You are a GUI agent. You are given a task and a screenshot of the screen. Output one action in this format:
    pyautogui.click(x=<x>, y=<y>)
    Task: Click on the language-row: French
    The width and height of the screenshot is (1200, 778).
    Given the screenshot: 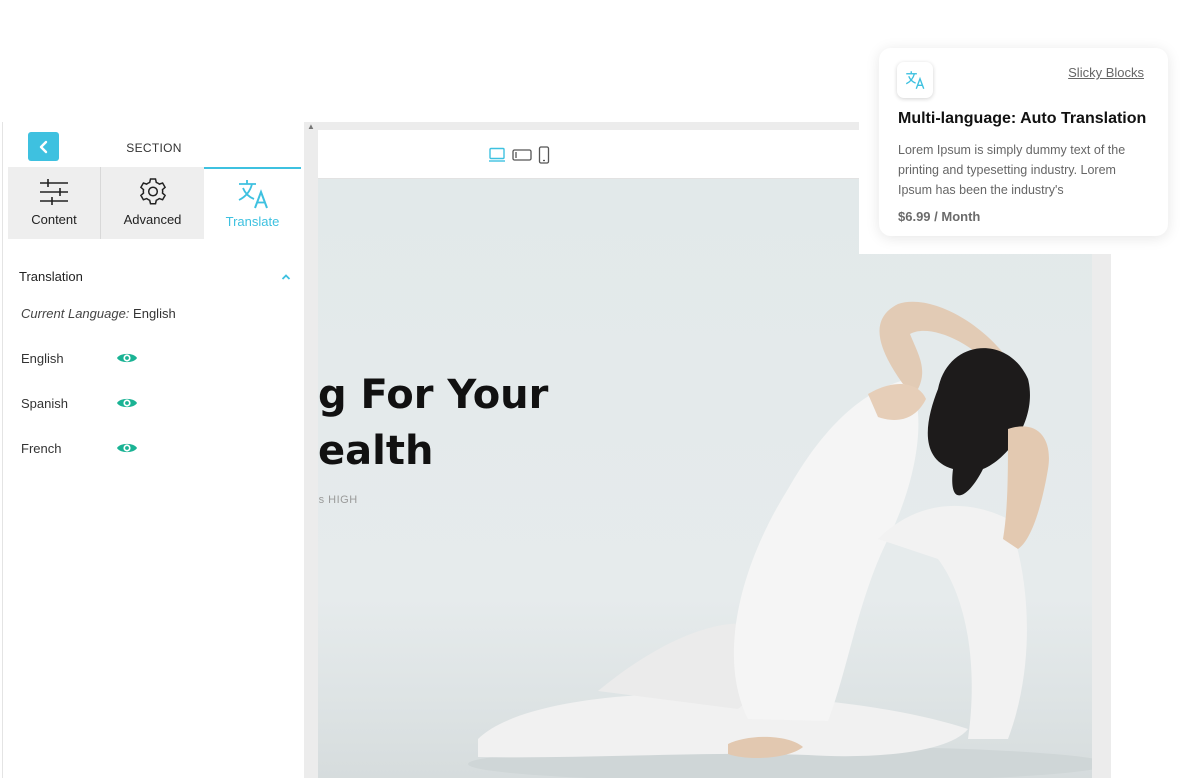 What is the action you would take?
    pyautogui.click(x=161, y=448)
    